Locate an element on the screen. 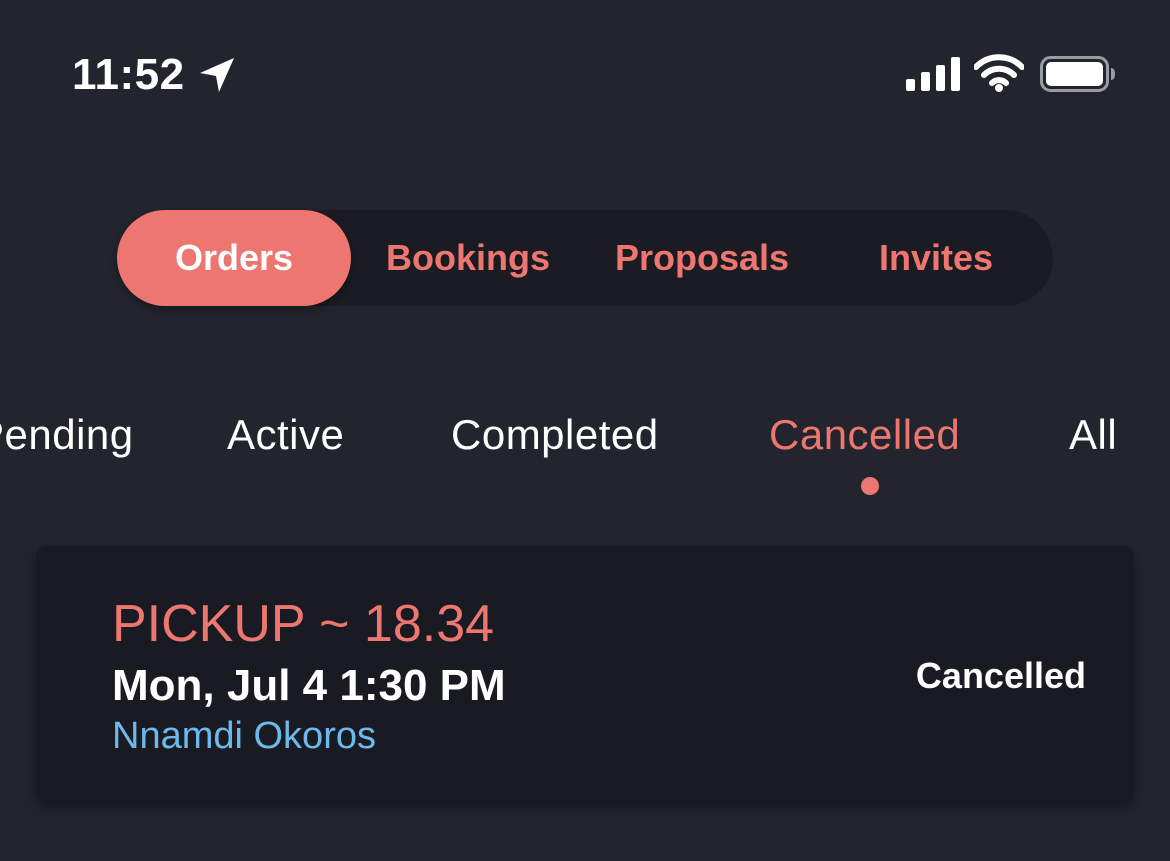  filter-tab-completed: Completed is located at coordinates (555, 435).